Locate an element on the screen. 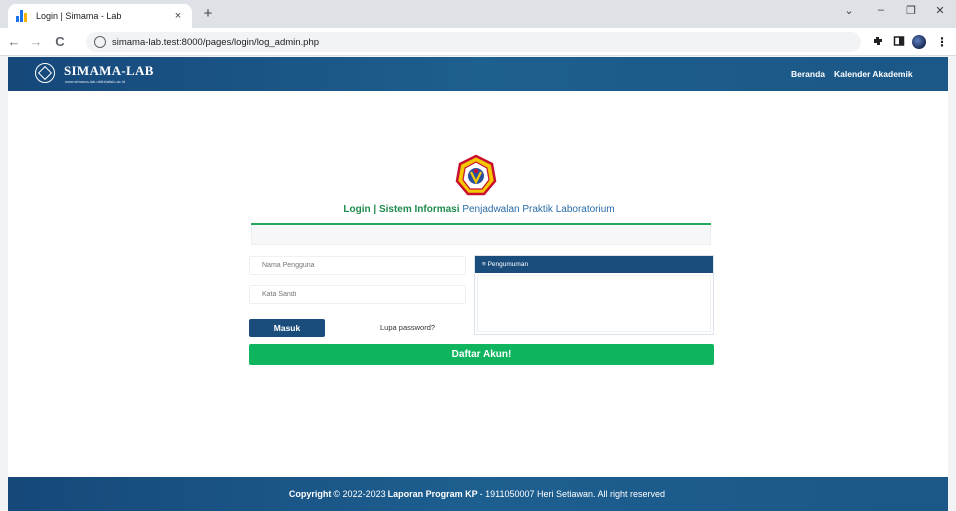  profile-avatar is located at coordinates (919, 42).